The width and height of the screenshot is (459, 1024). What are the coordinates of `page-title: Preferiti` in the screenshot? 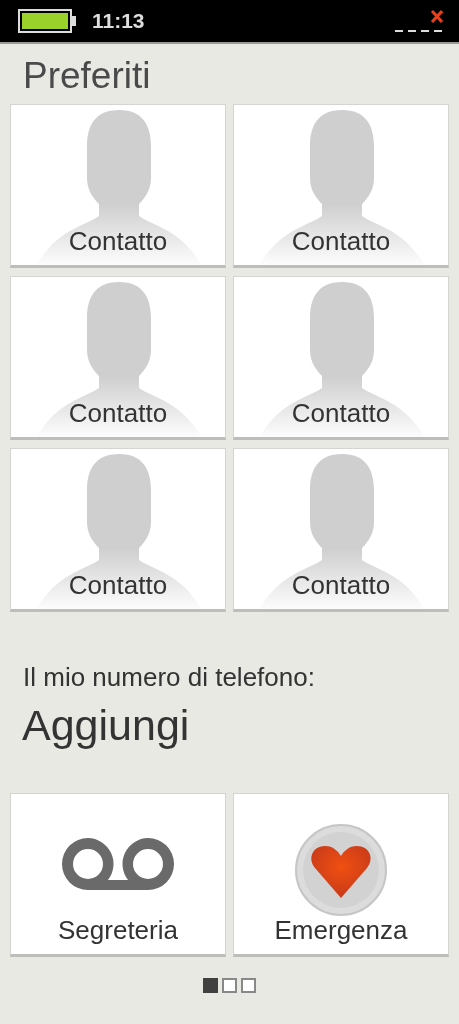 It's located at (87, 77).